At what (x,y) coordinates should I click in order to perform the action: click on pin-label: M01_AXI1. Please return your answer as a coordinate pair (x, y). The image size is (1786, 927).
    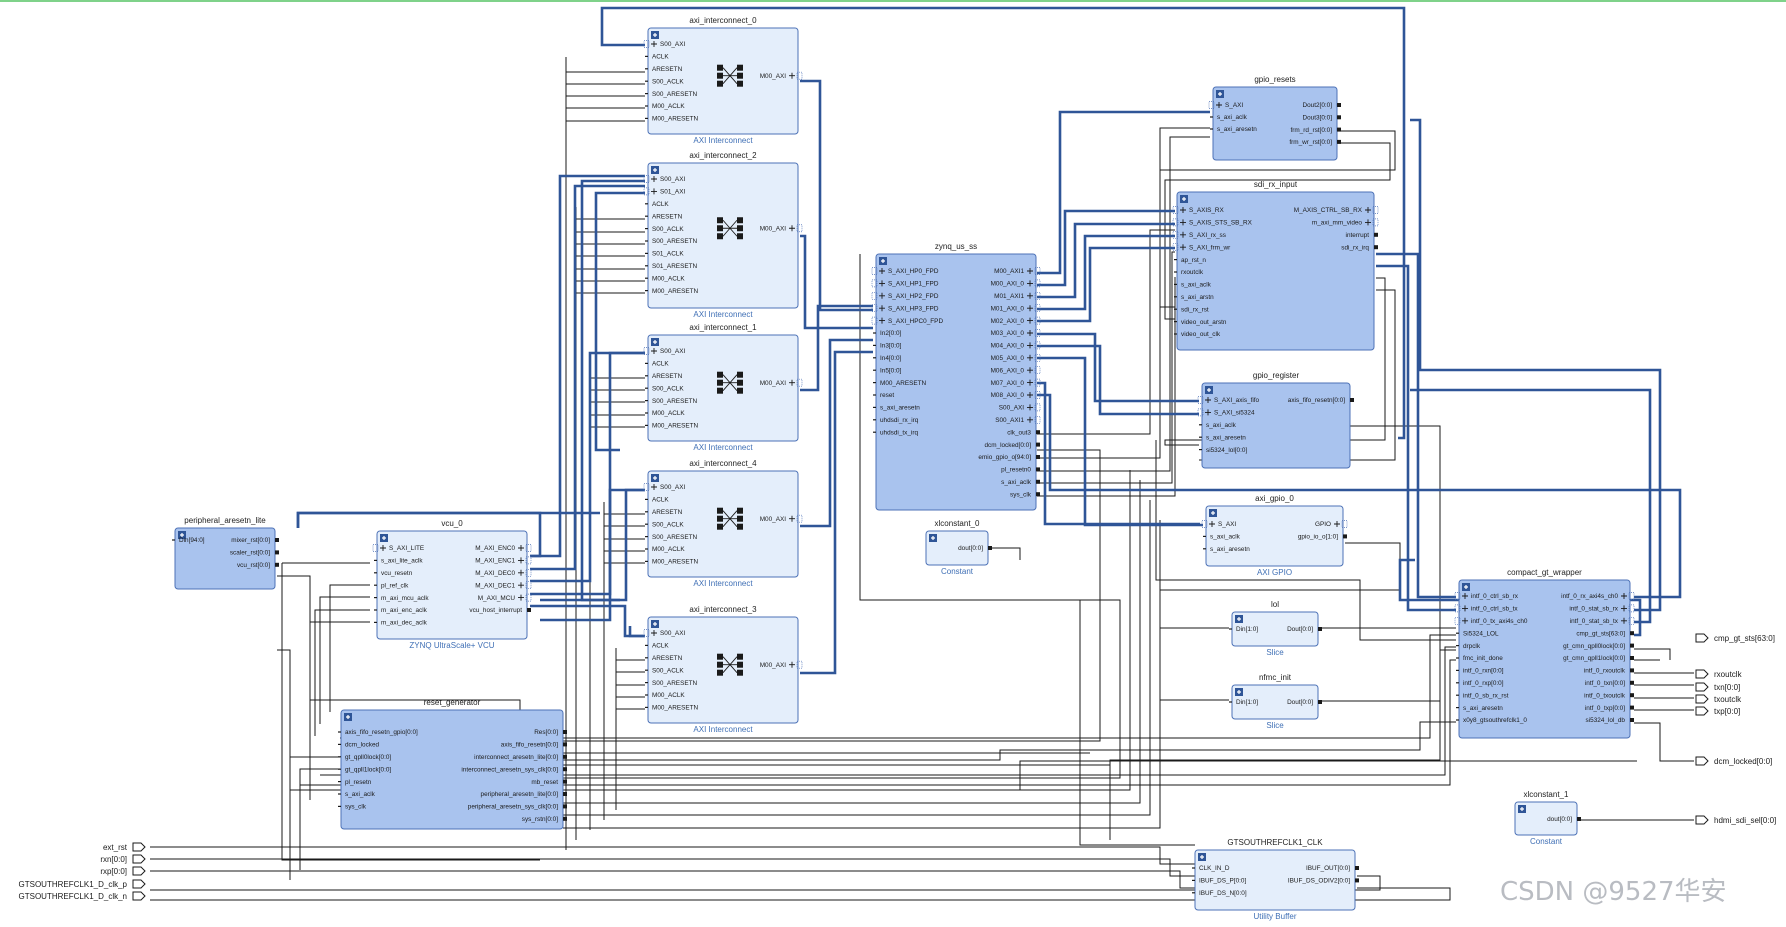
    Looking at the image, I should click on (1009, 296).